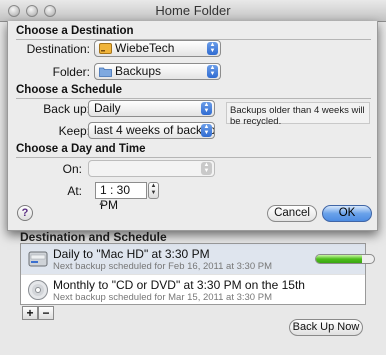 This screenshot has height=355, width=386. Describe the element at coordinates (38, 290) in the screenshot. I see `disc-icon` at that location.